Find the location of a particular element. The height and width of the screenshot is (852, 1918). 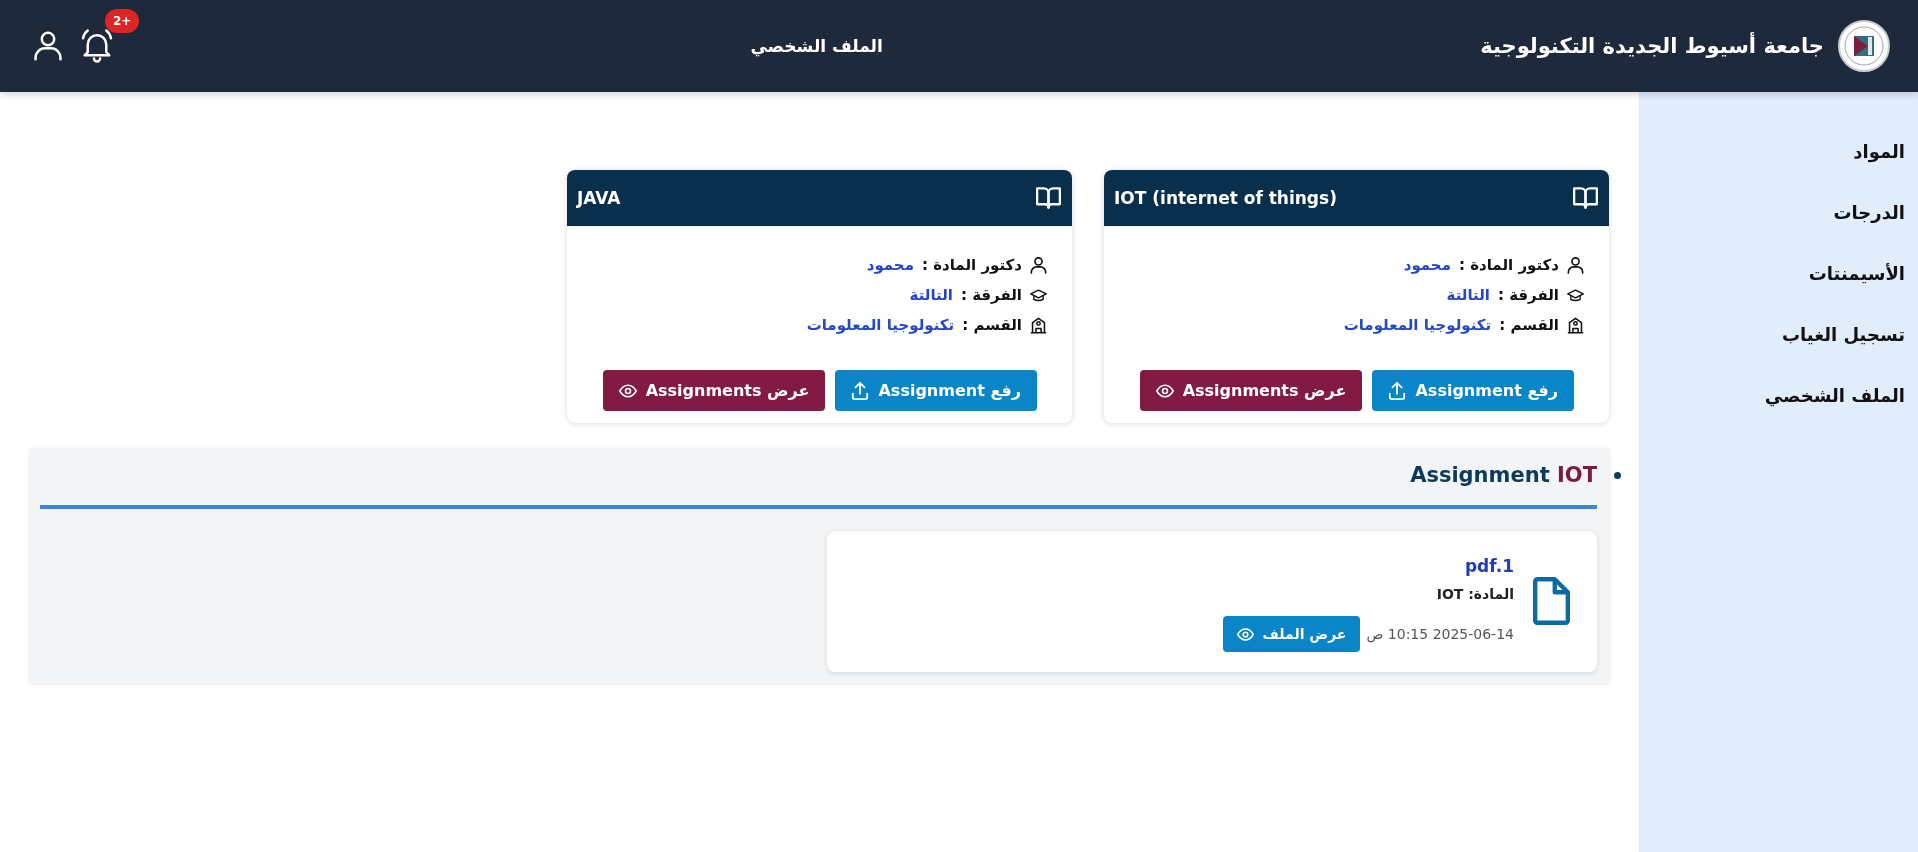

course-title: IOT (internet of things) is located at coordinates (1225, 198).